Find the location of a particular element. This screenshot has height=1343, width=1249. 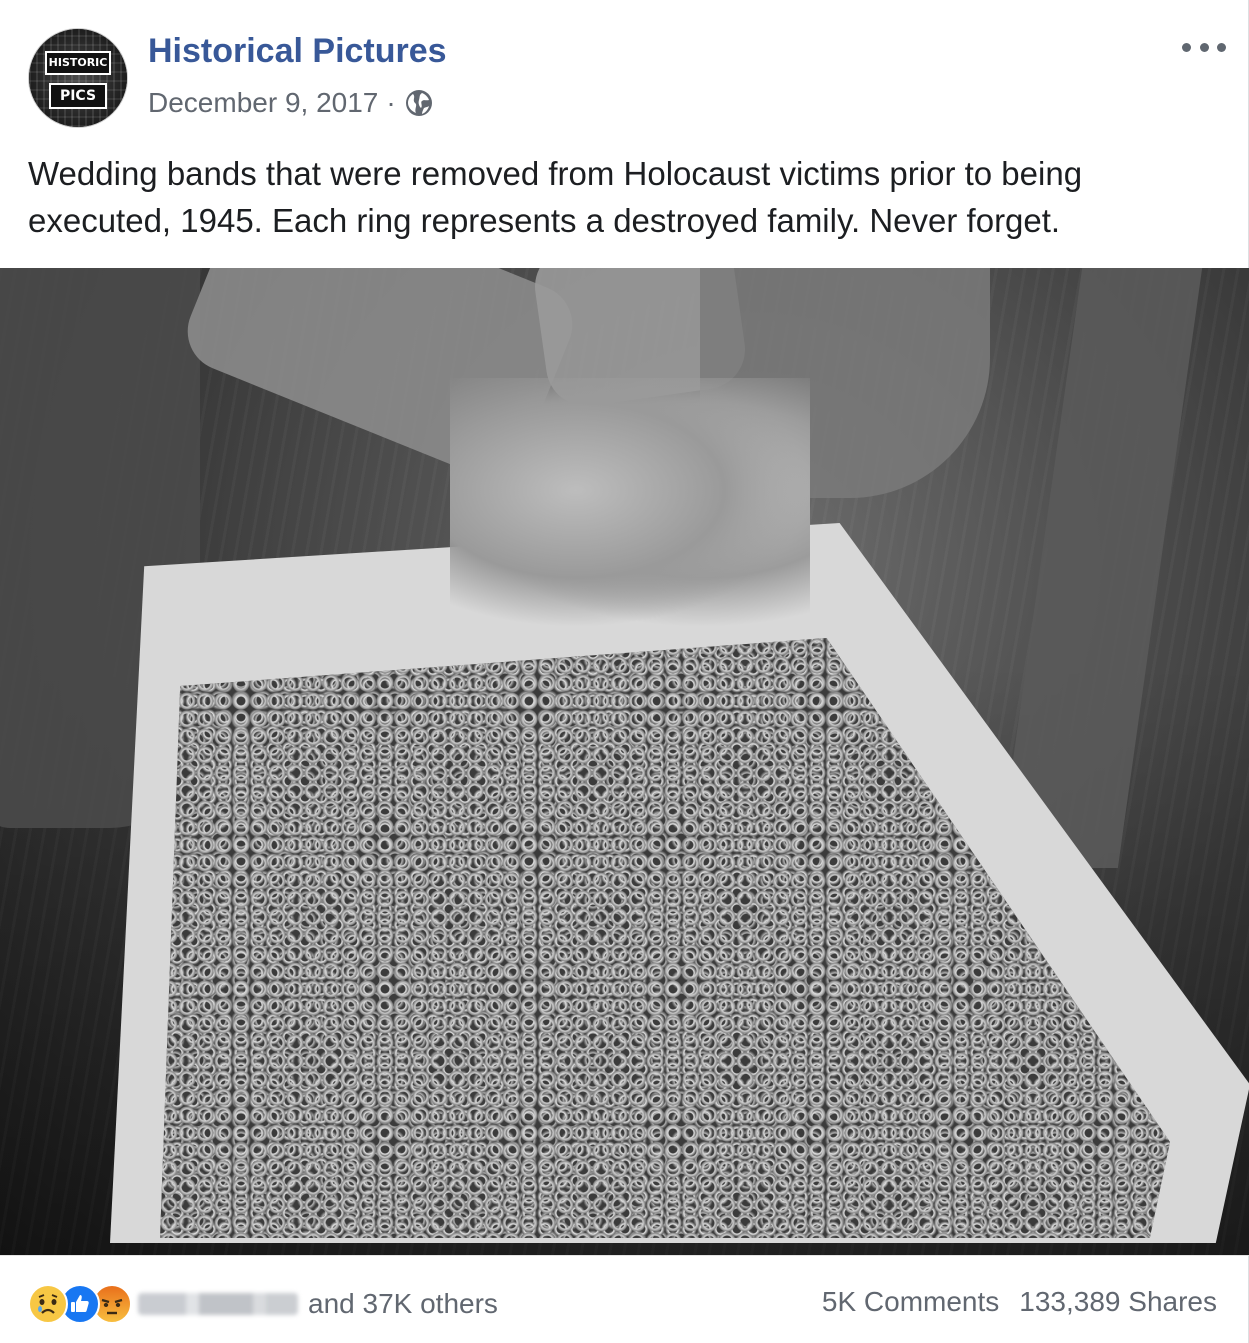

engagement-counts: 5K Comments 133,389 Shares is located at coordinates (1019, 1302).